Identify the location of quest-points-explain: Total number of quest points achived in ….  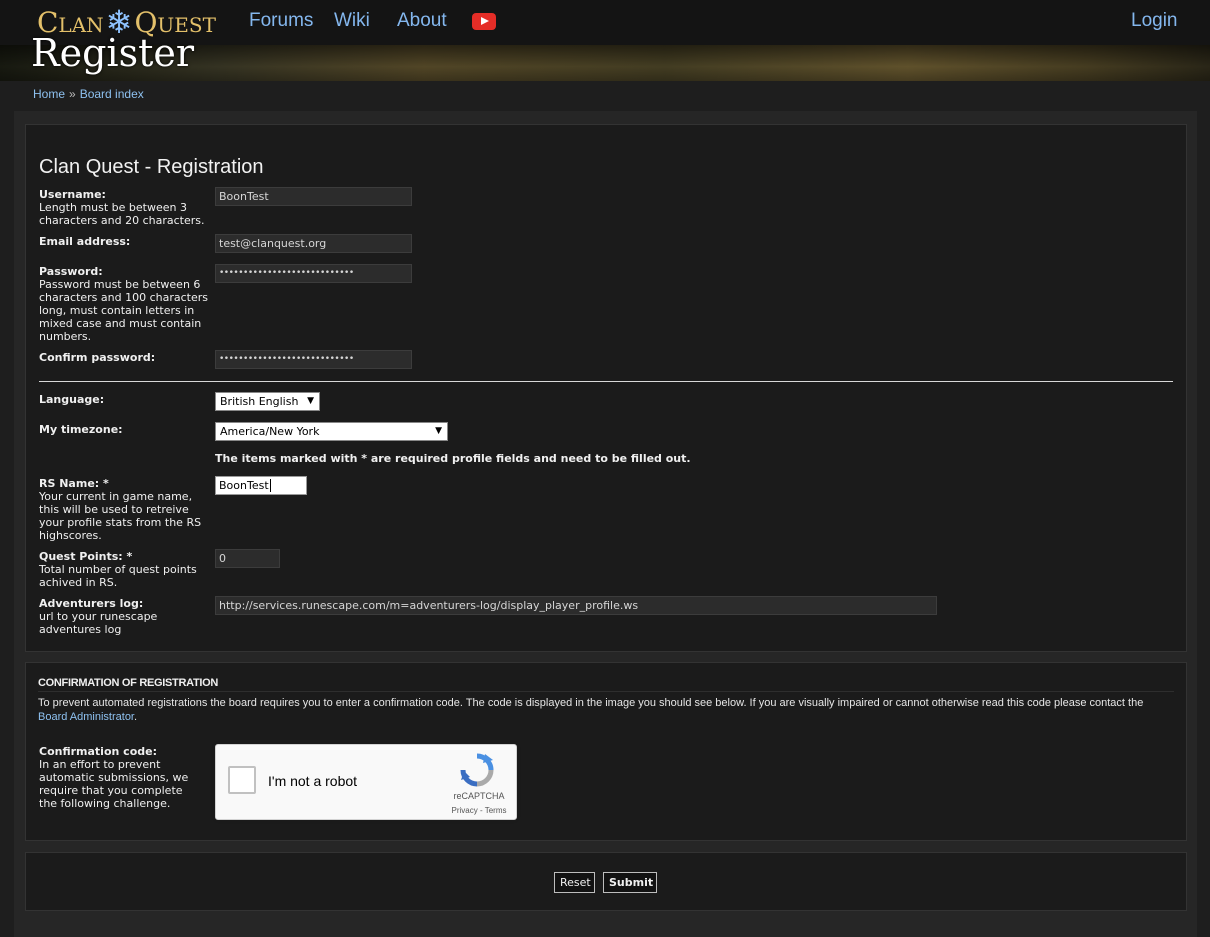
(118, 576).